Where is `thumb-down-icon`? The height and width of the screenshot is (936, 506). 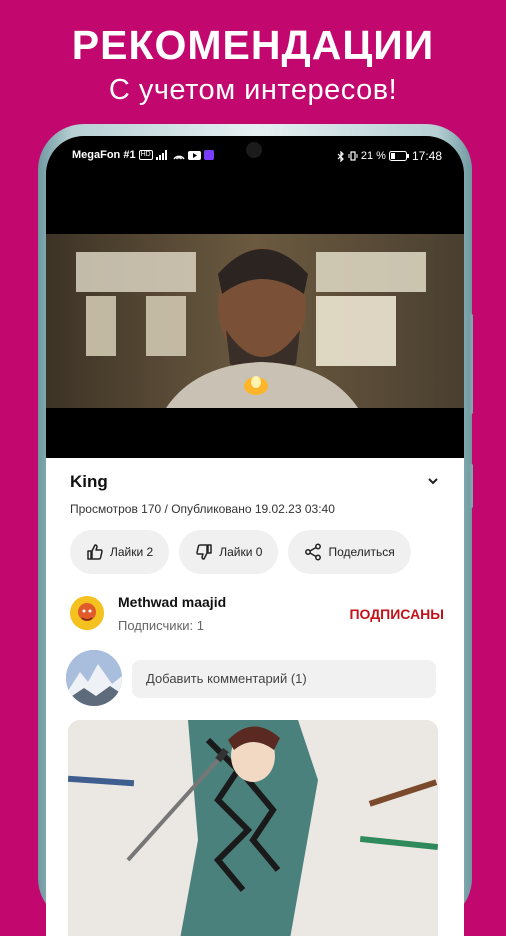
thumb-down-icon is located at coordinates (204, 552).